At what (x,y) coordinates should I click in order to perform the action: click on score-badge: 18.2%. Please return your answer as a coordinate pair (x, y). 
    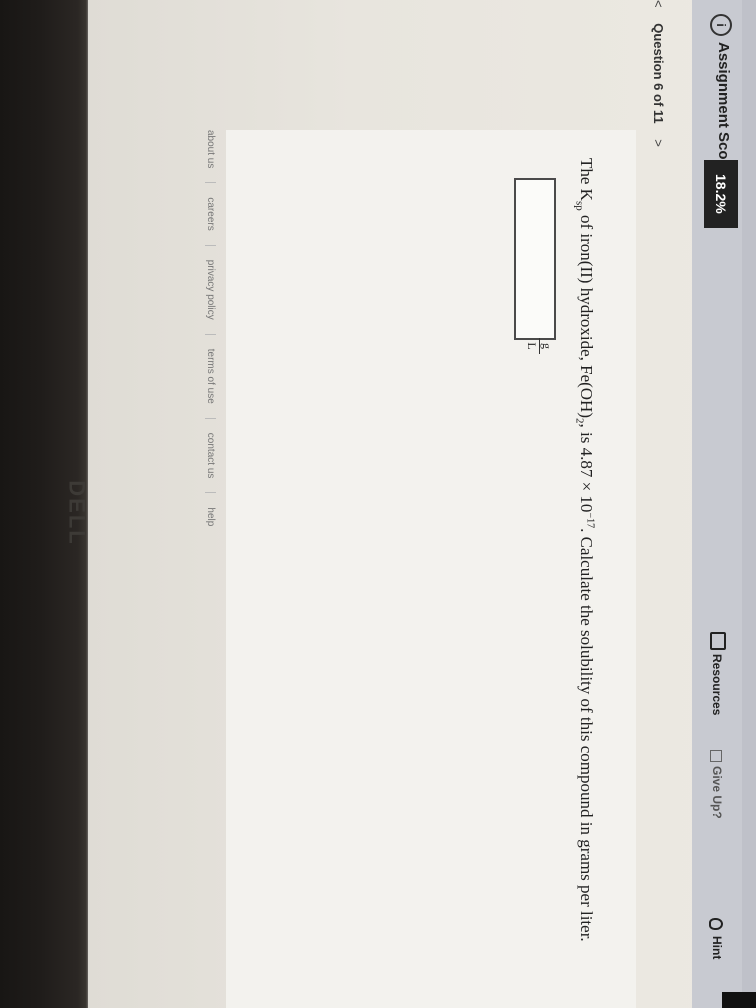
    Looking at the image, I should click on (721, 194).